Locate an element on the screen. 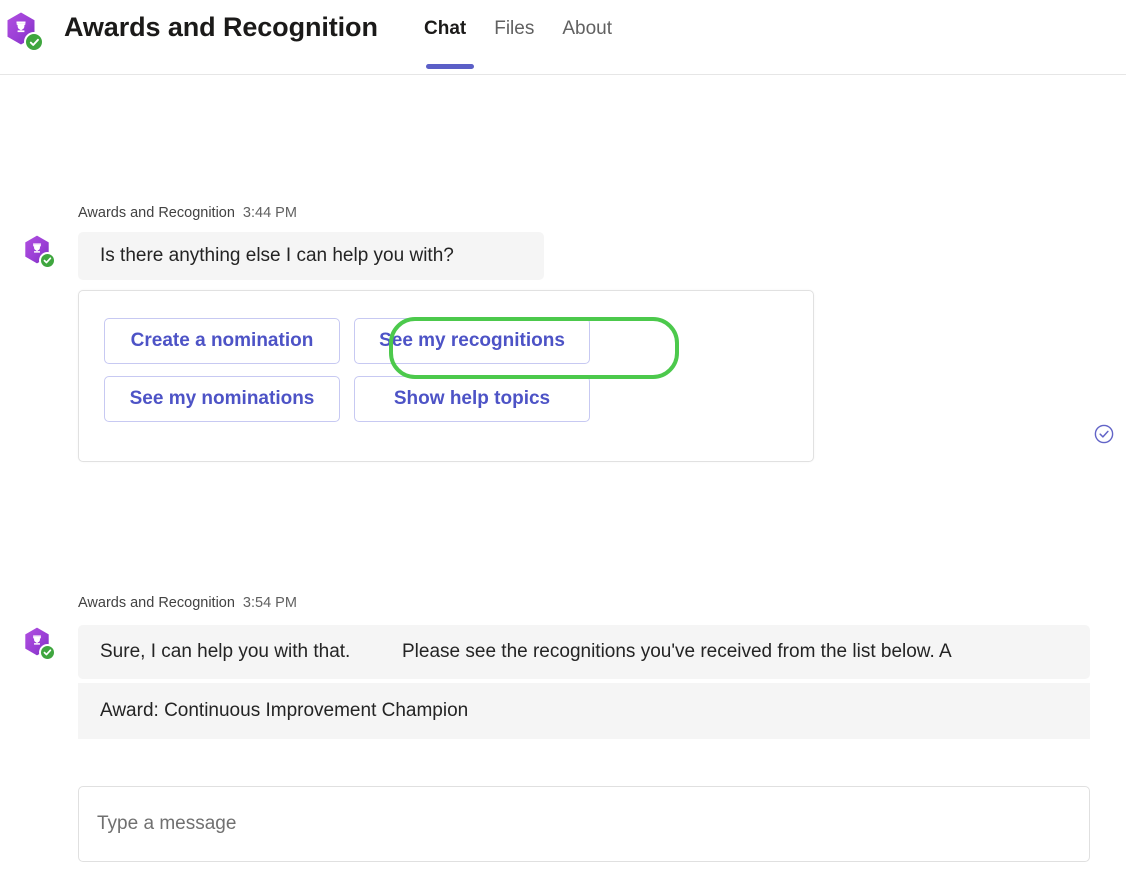 The image size is (1126, 874). check-circle-icon is located at coordinates (1104, 434).